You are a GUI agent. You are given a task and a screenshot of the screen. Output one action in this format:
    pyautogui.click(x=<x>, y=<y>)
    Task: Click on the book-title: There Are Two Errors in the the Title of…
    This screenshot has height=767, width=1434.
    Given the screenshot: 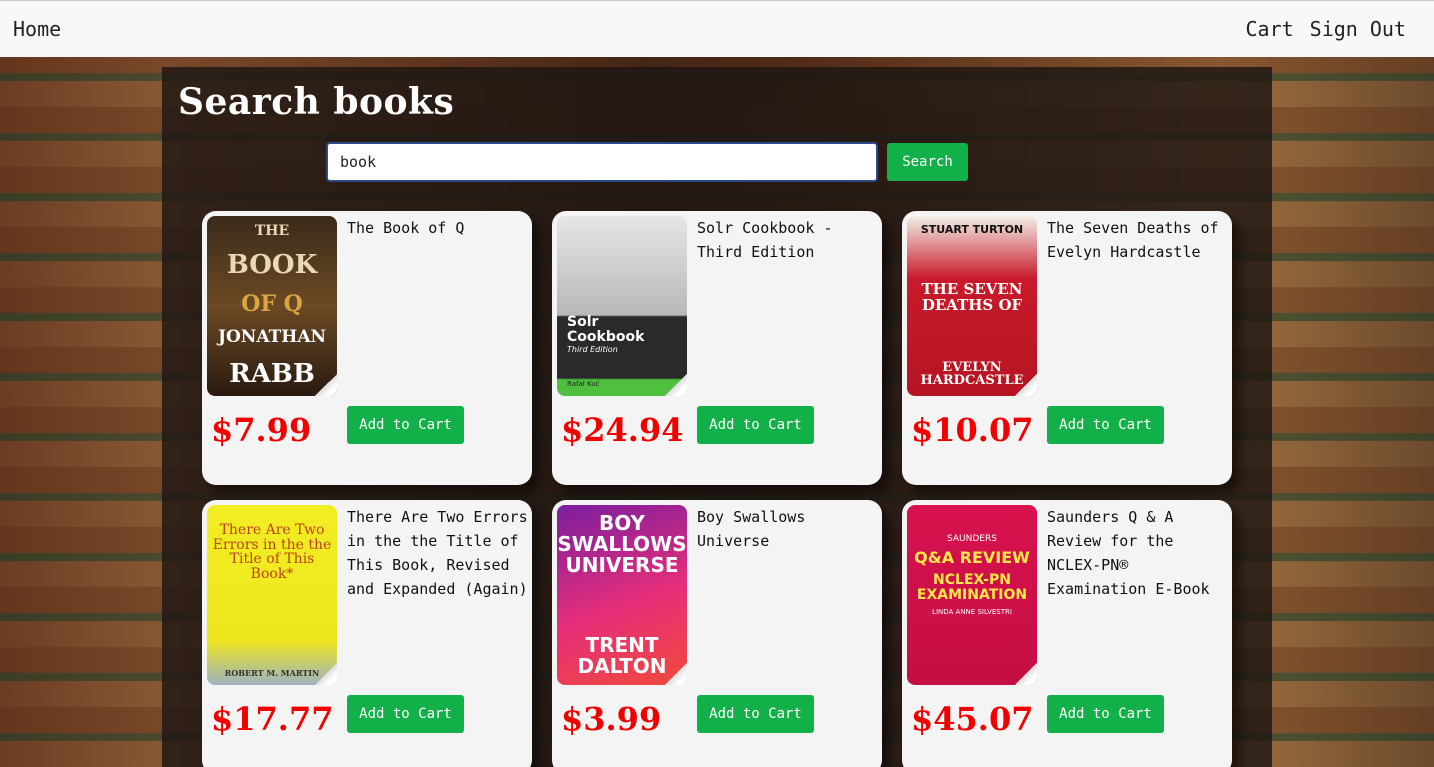 What is the action you would take?
    pyautogui.click(x=437, y=553)
    